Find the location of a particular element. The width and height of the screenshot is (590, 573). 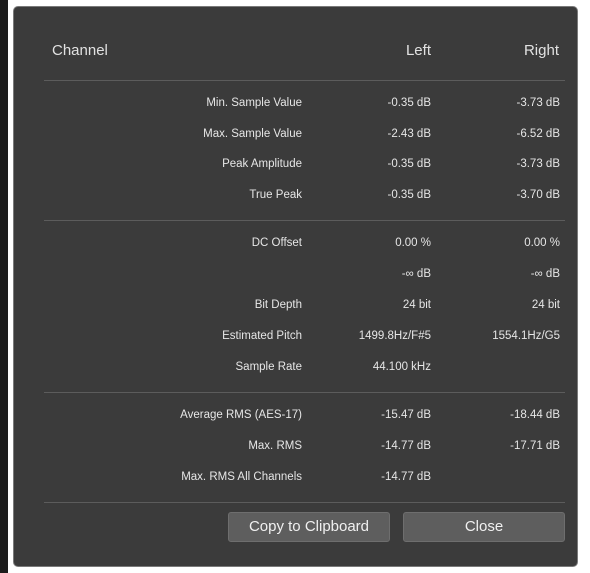

stat-label: Max. RMS All Channels is located at coordinates (241, 477).